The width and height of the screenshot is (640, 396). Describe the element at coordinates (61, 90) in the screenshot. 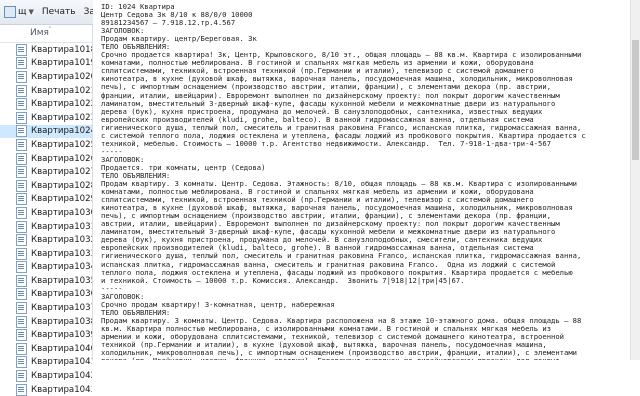

I see `file-name: Квартира1021.txt` at that location.